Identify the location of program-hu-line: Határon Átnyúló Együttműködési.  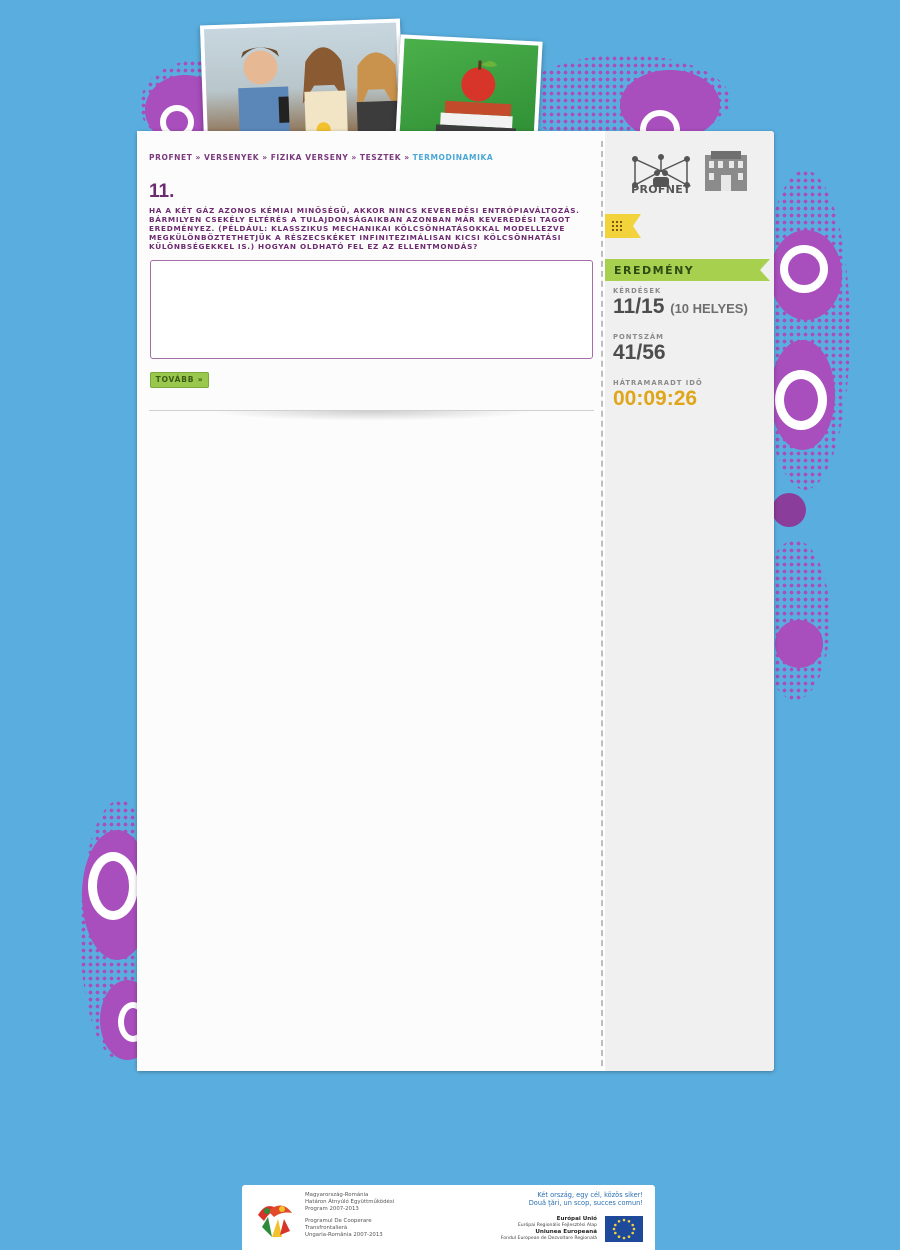
(350, 1202).